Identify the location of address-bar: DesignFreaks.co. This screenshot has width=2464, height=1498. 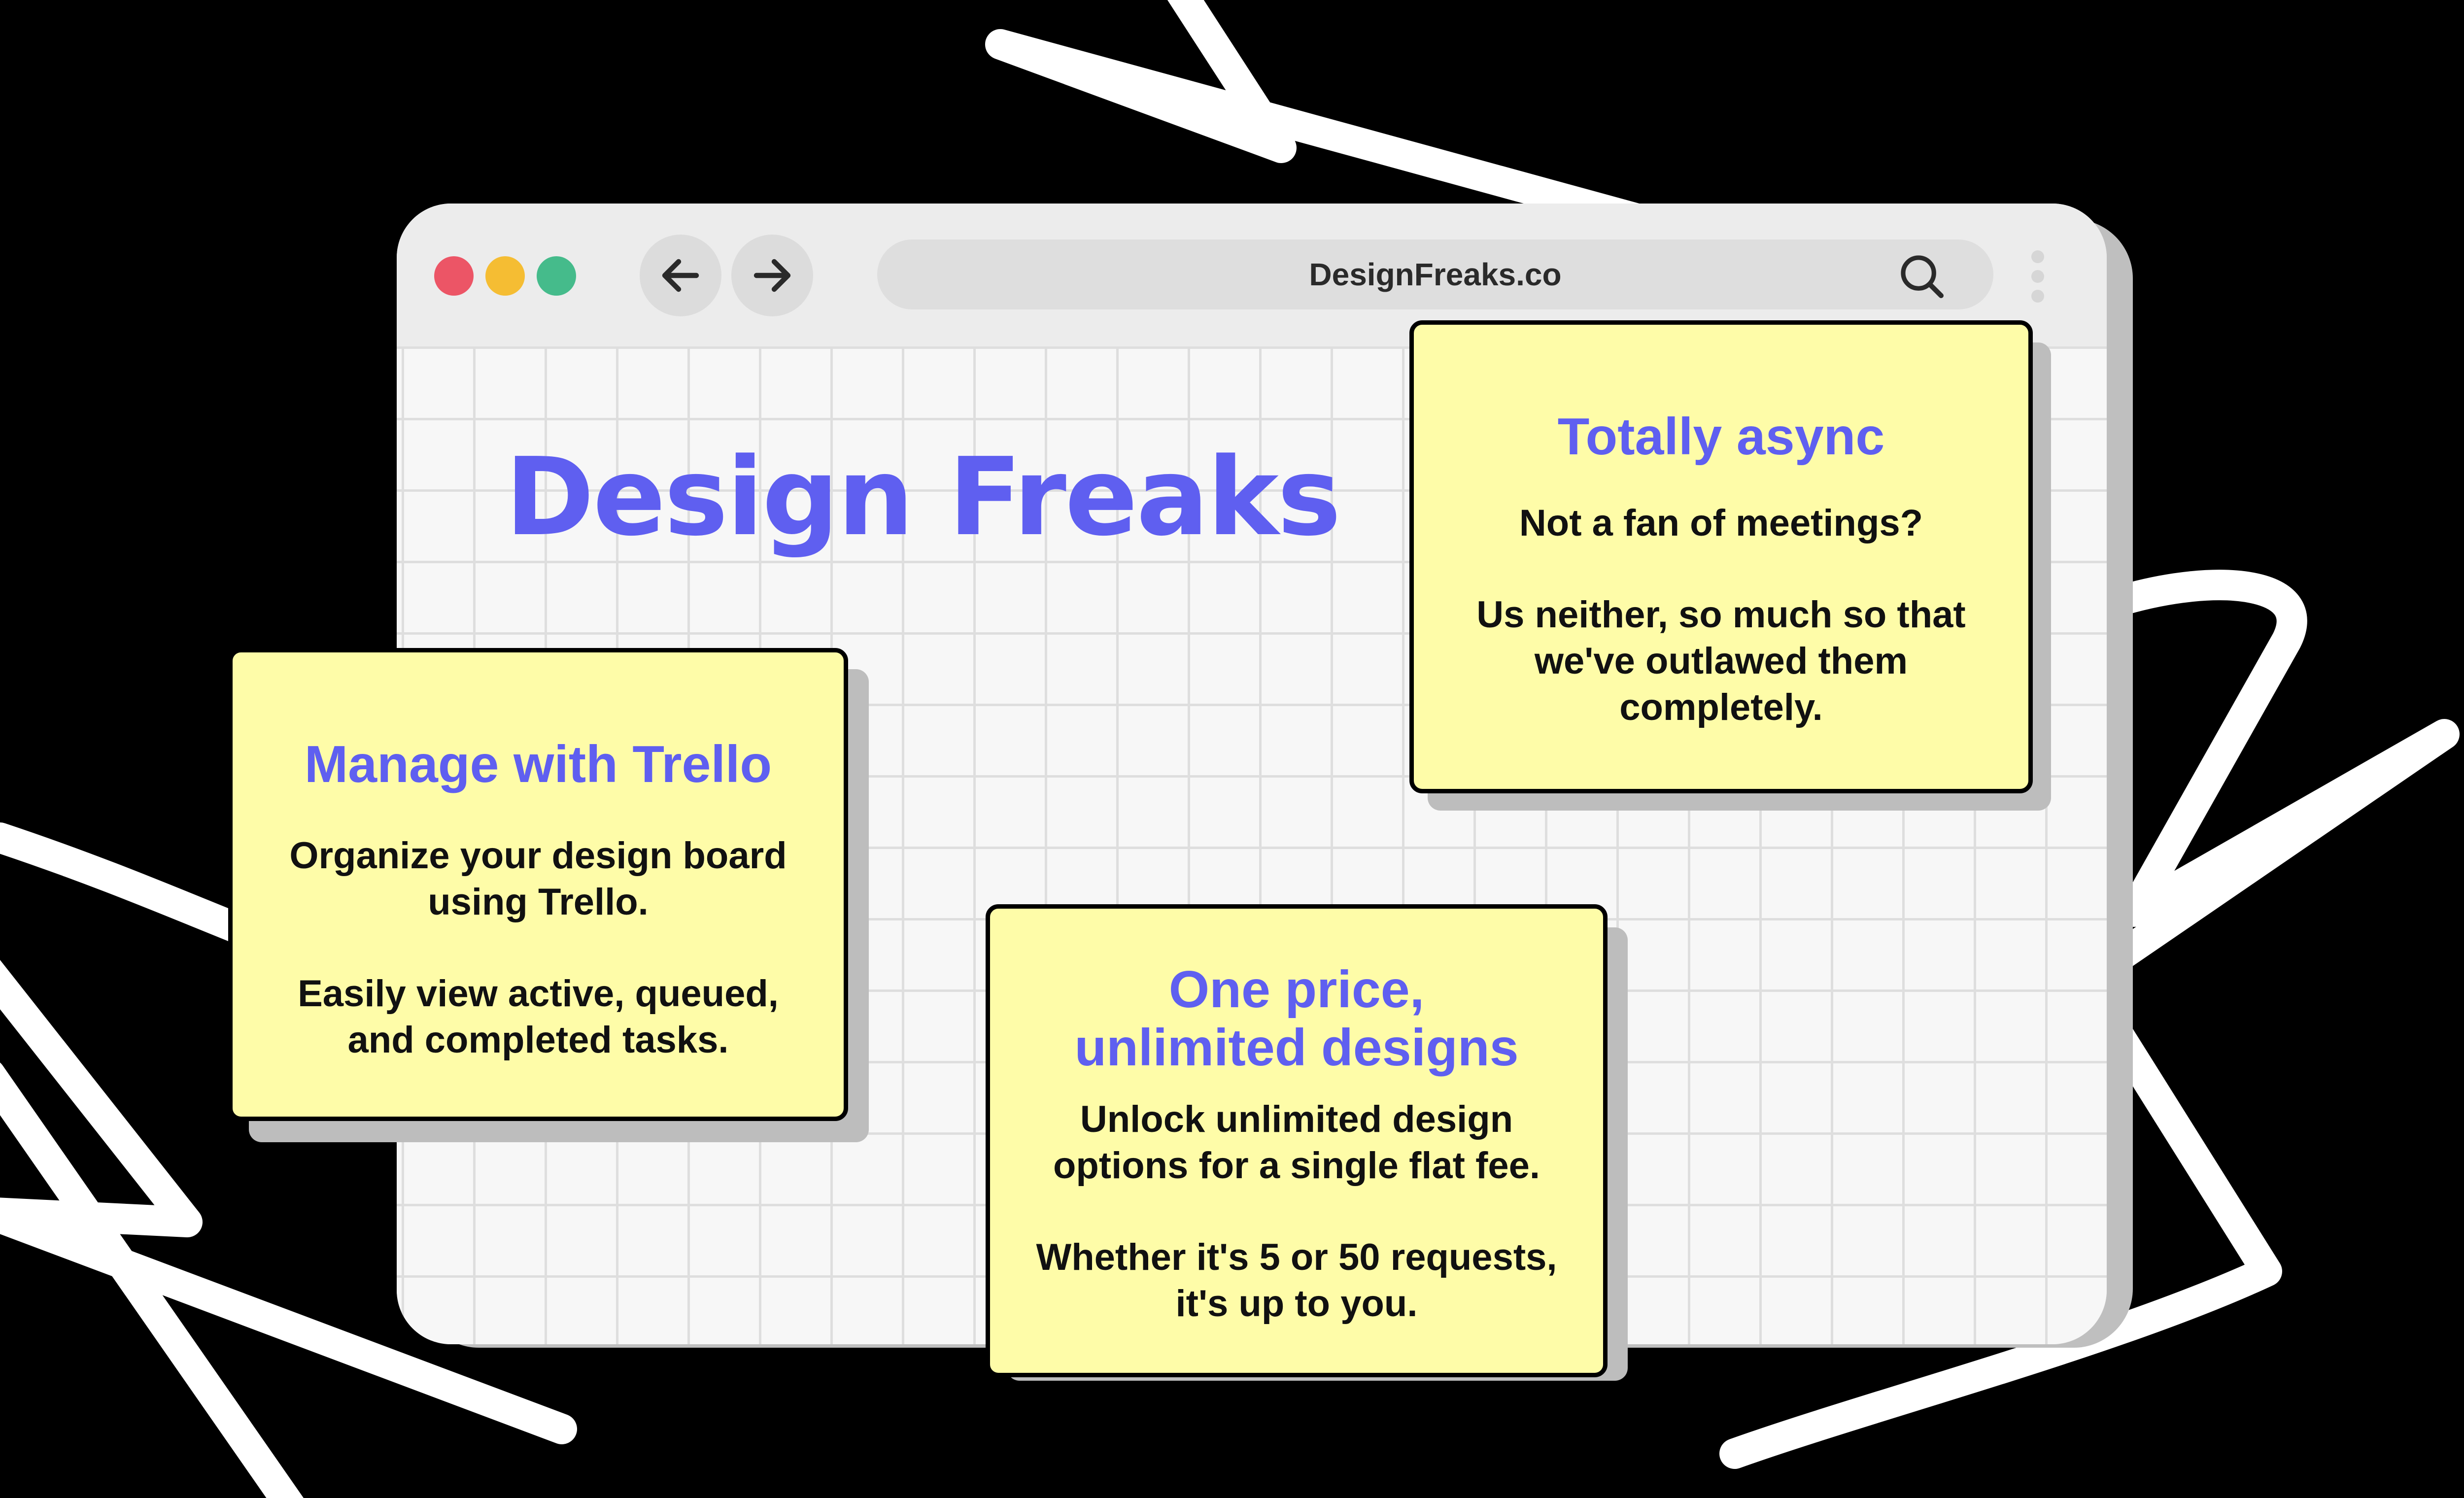
(1435, 274).